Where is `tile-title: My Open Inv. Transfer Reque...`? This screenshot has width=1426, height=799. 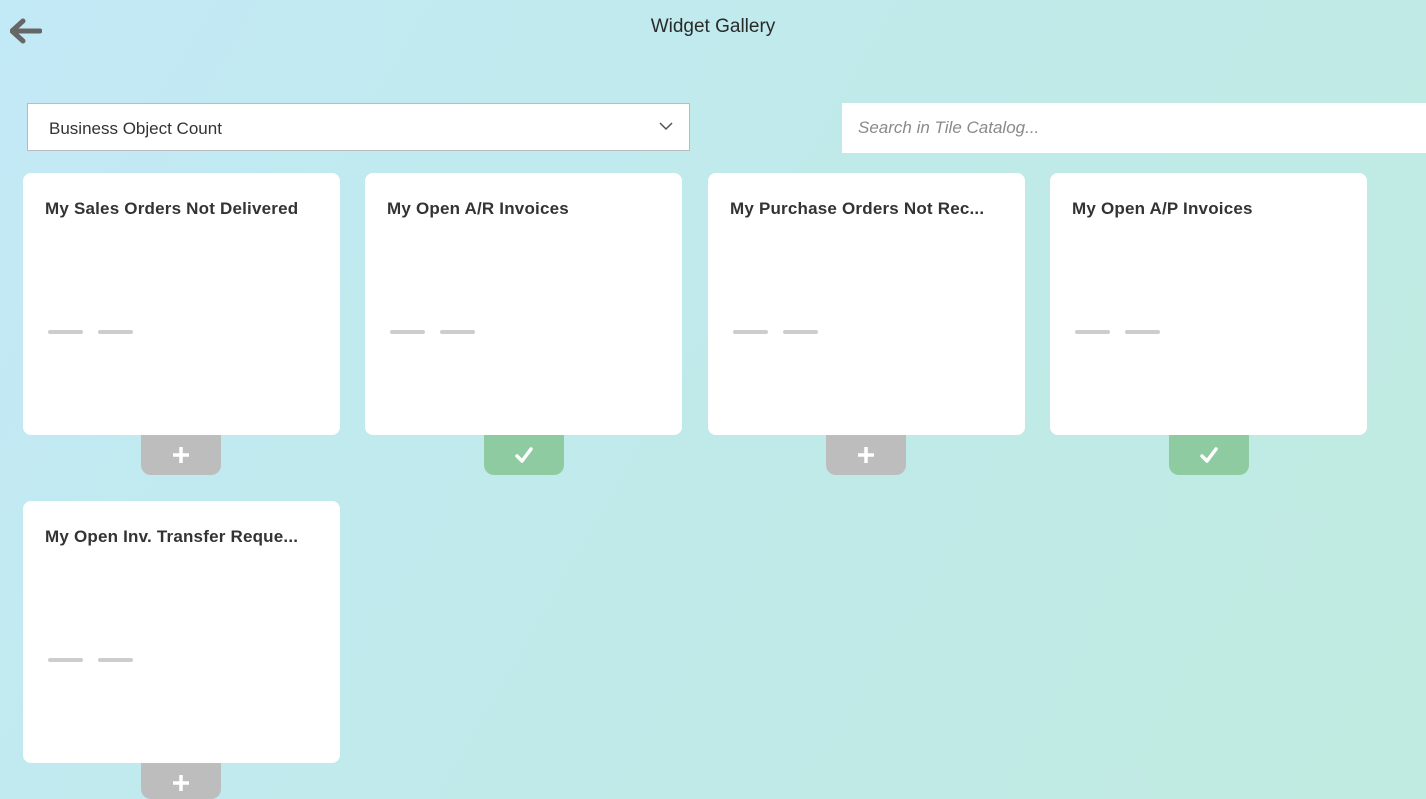
tile-title: My Open Inv. Transfer Reque... is located at coordinates (172, 536).